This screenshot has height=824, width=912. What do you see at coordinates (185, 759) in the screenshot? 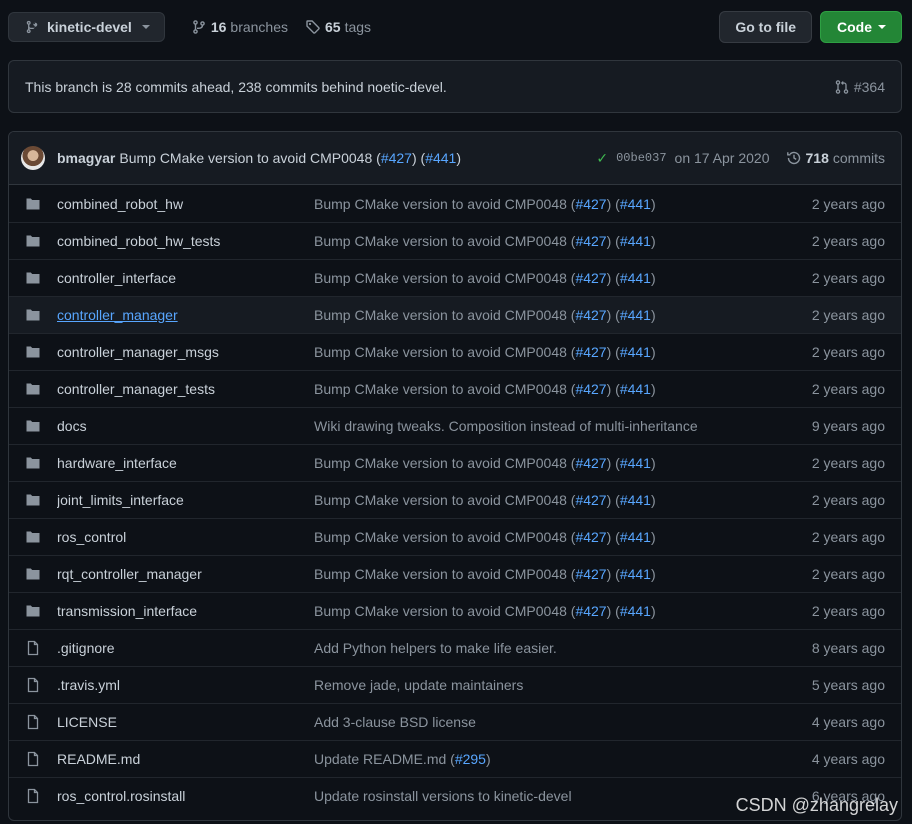
I see `file-name-link: README.md` at bounding box center [185, 759].